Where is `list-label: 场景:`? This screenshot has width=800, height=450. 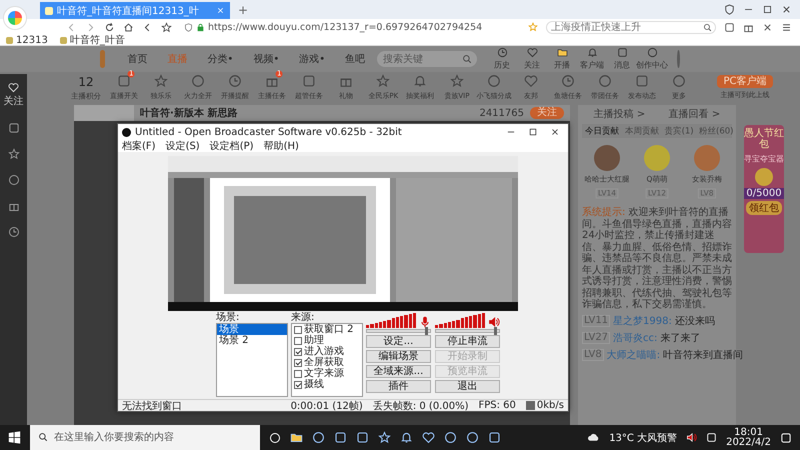 list-label: 场景: is located at coordinates (228, 317).